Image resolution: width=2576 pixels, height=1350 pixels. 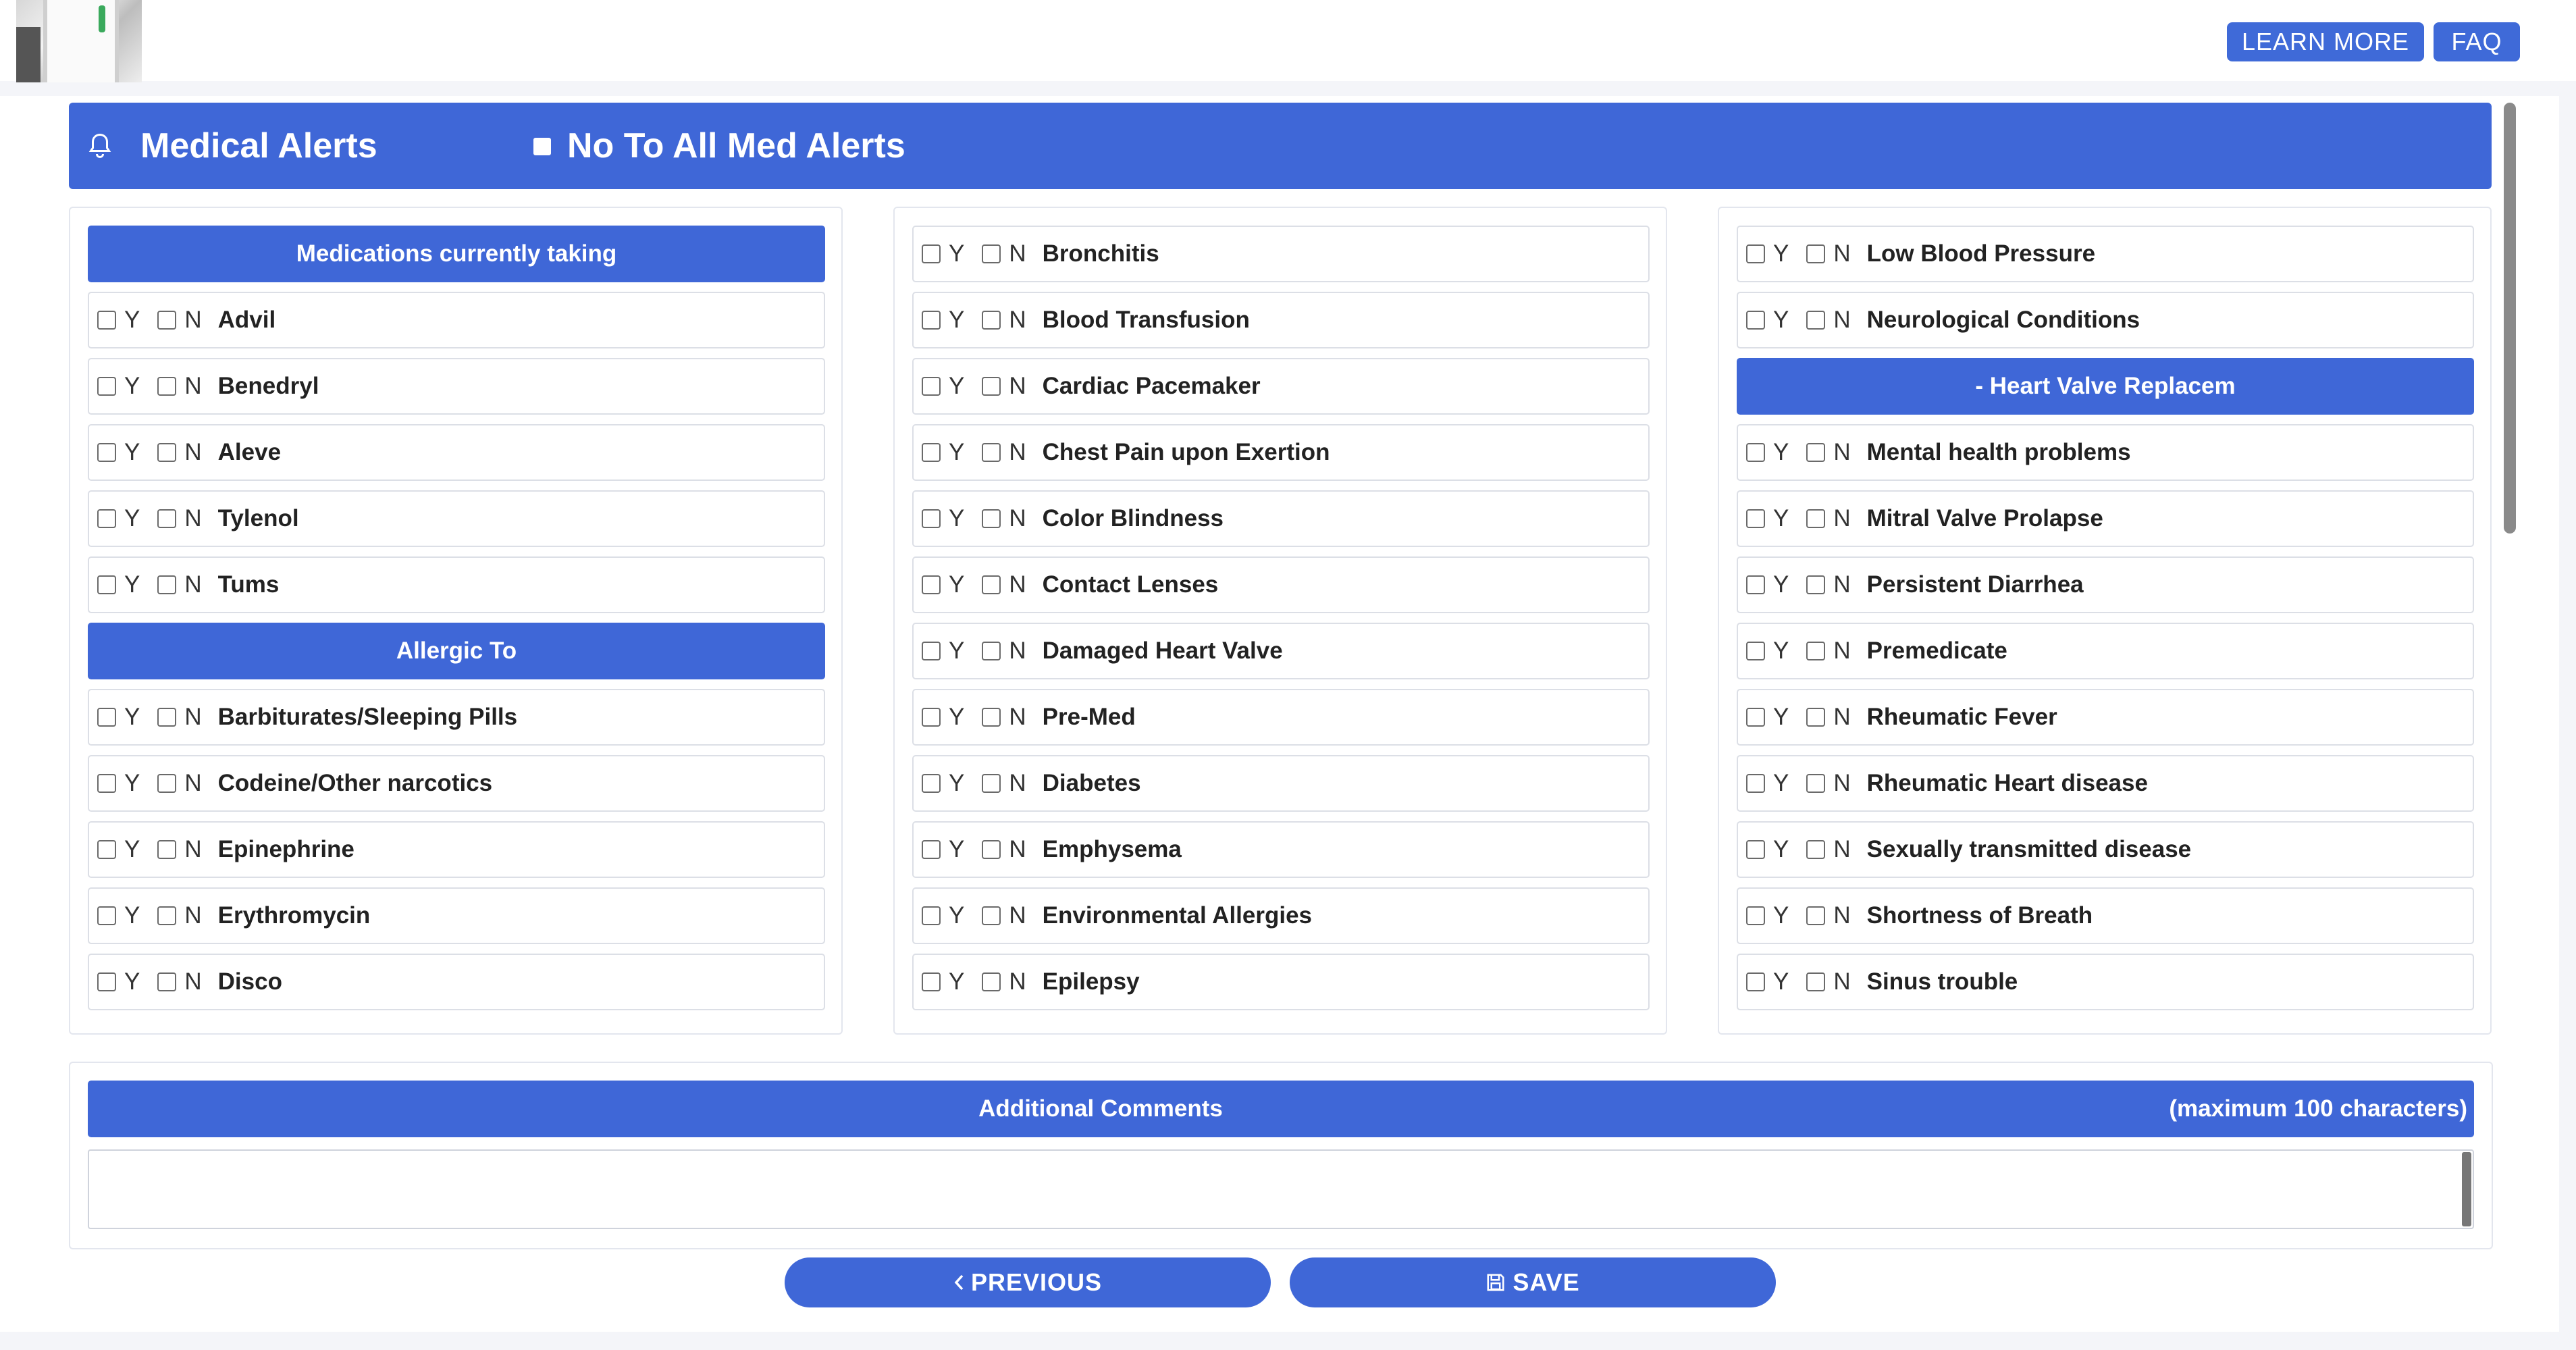 What do you see at coordinates (248, 584) in the screenshot?
I see `alert-label: Tums` at bounding box center [248, 584].